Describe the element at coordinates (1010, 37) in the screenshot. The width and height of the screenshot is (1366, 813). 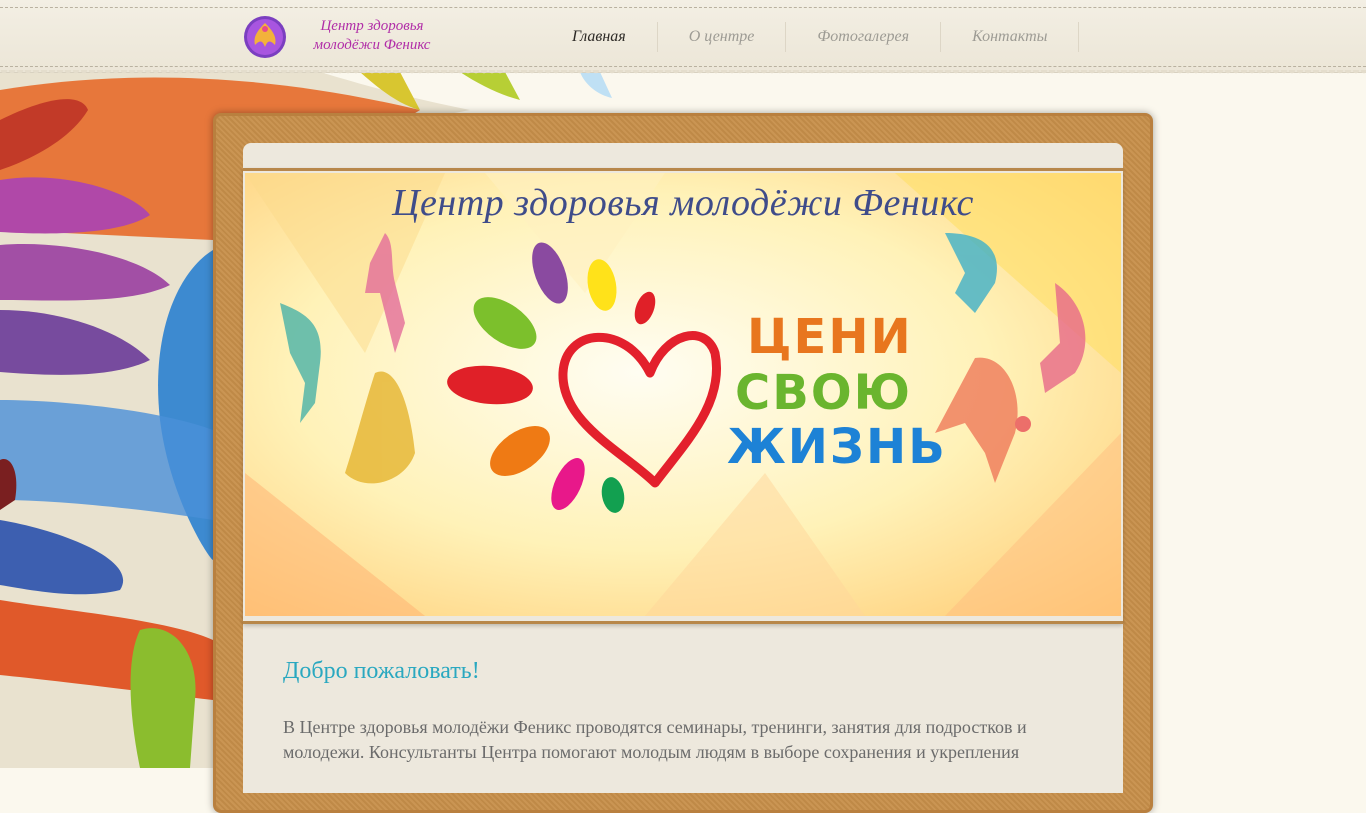
I see `nav-item-contacts: Контакты` at that location.